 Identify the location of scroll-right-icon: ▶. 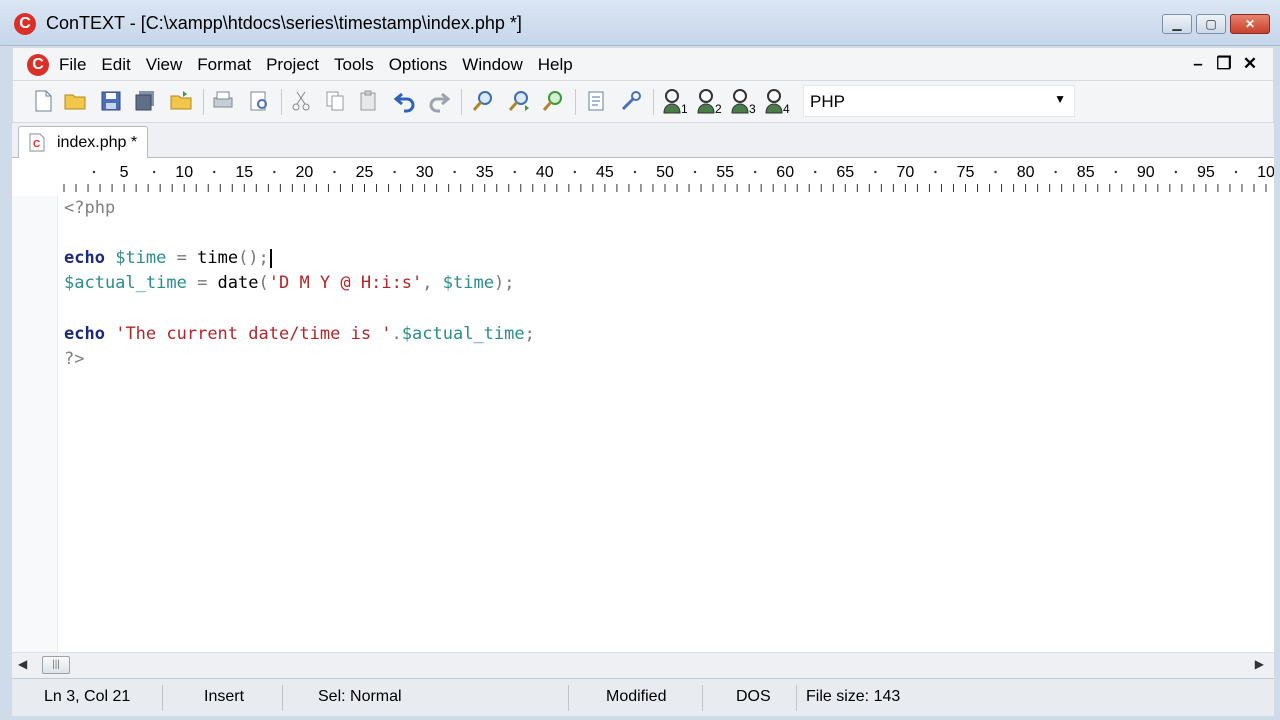
(1259, 664).